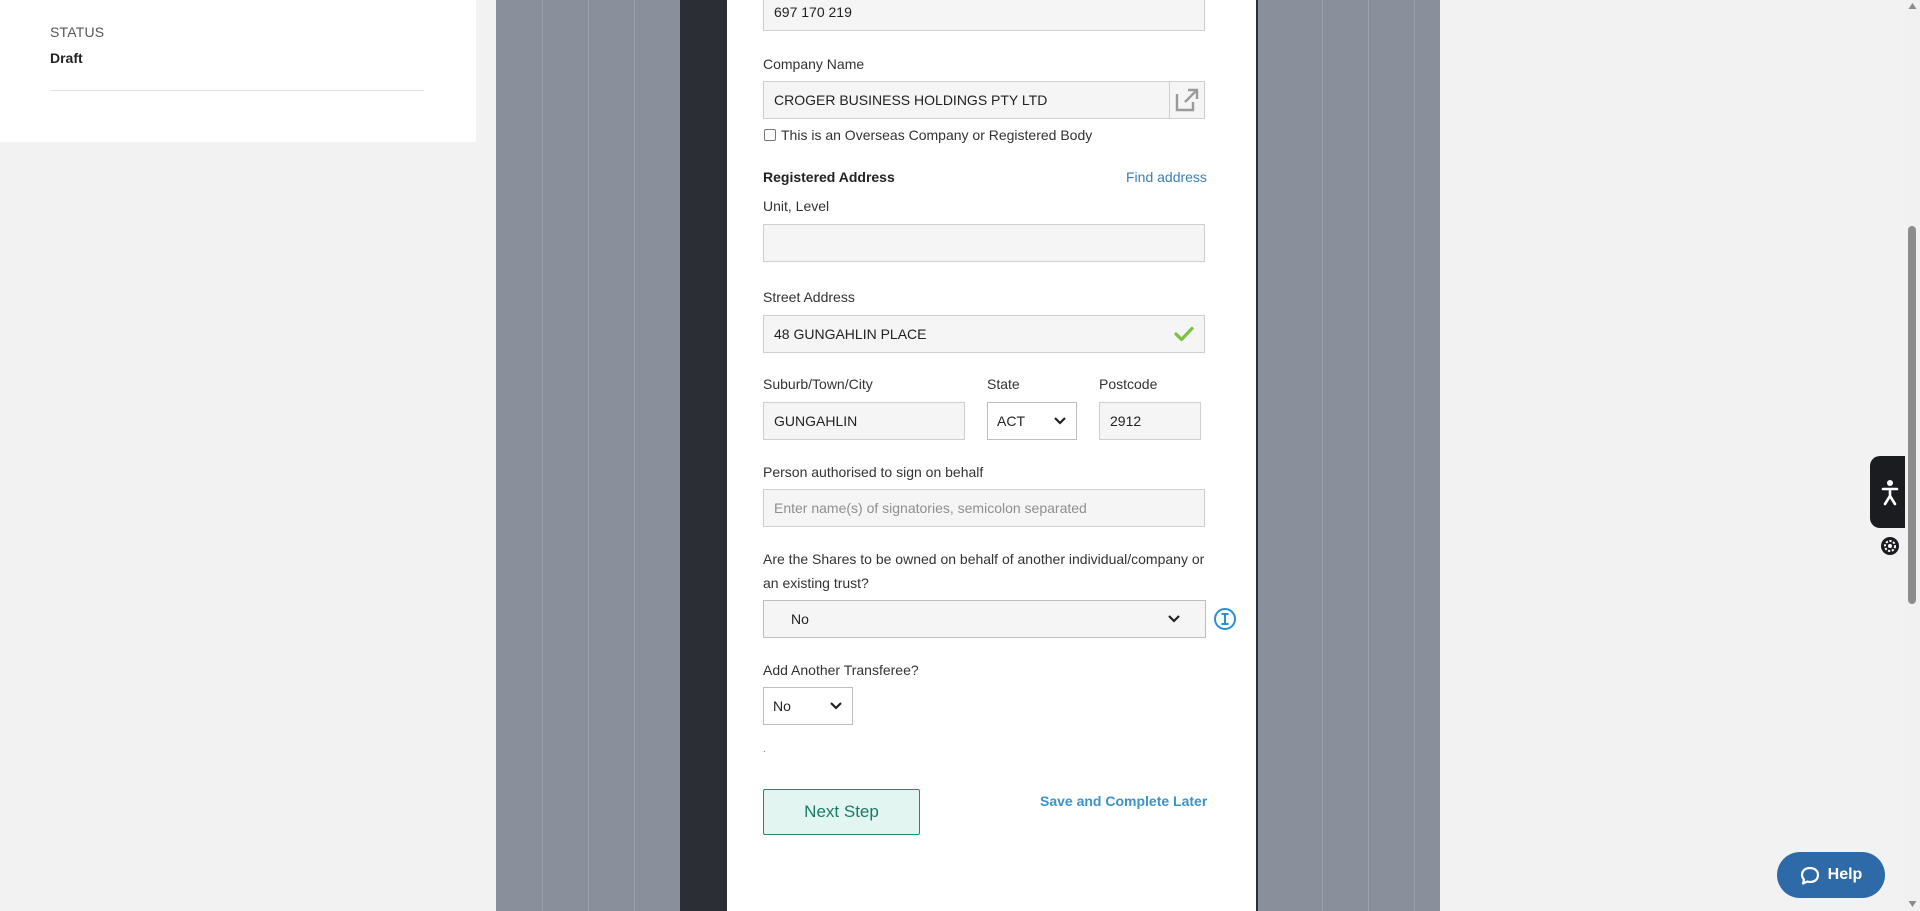 Image resolution: width=1920 pixels, height=911 pixels. I want to click on street-address-label: Street Address, so click(809, 297).